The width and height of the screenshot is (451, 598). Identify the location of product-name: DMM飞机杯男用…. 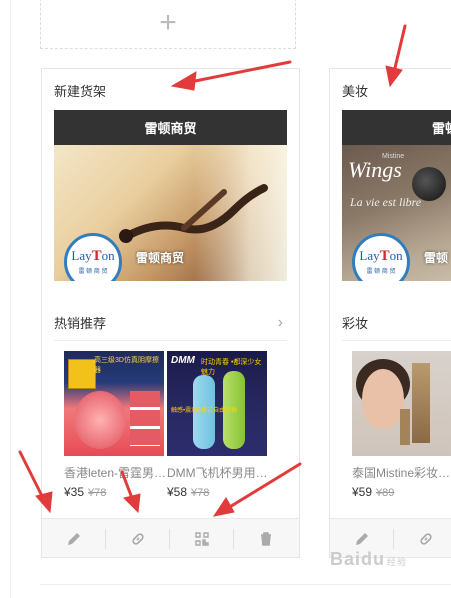
(219, 472).